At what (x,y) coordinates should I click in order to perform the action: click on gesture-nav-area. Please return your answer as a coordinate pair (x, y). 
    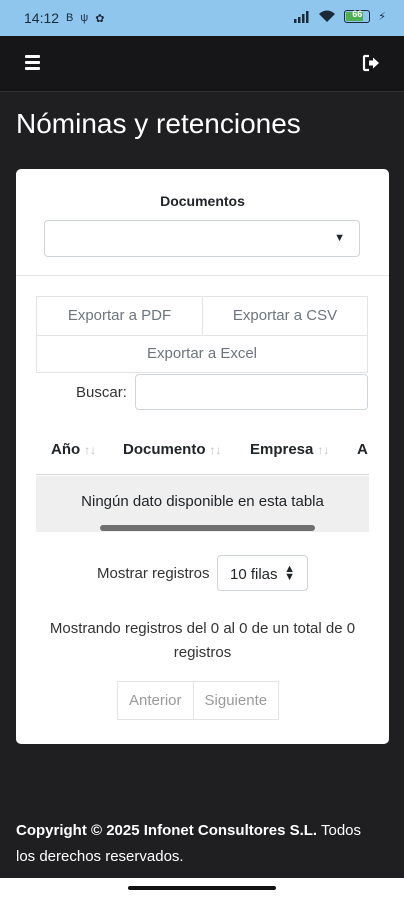
    Looking at the image, I should click on (202, 889).